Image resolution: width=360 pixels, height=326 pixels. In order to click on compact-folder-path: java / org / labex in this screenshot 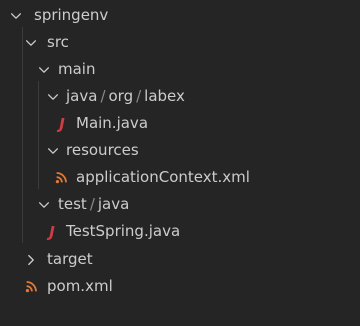, I will do `click(125, 96)`.